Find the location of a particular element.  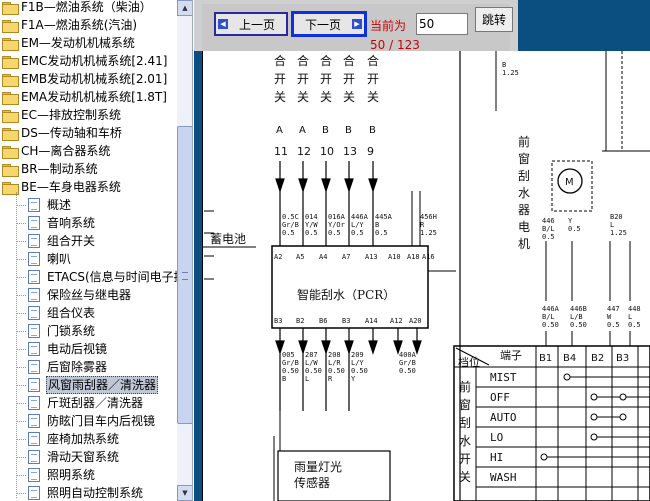

pcr-pin-label: A4 is located at coordinates (323, 257).